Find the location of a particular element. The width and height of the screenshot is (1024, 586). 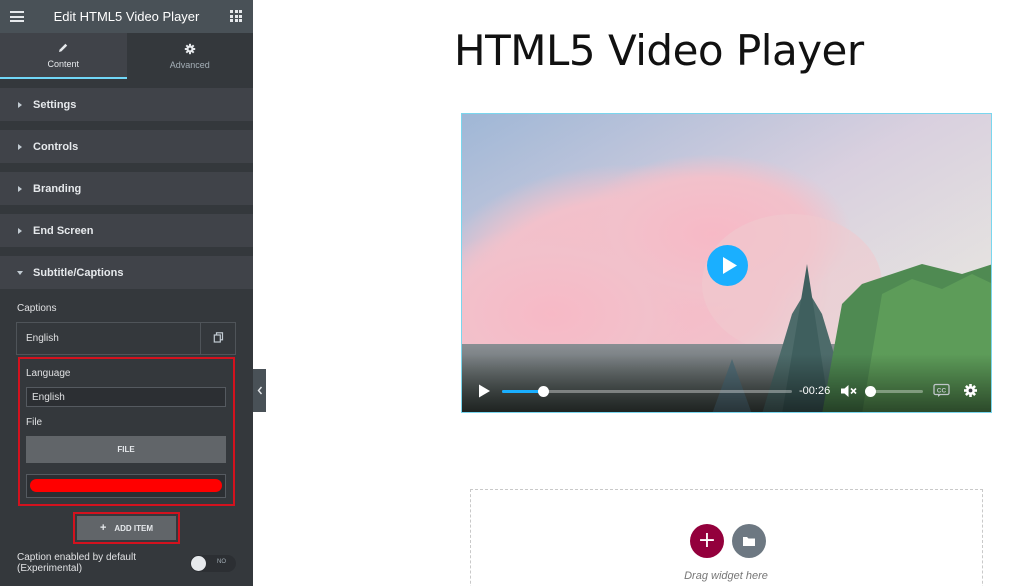

panel-tabs: Content Advanced is located at coordinates (126, 56).